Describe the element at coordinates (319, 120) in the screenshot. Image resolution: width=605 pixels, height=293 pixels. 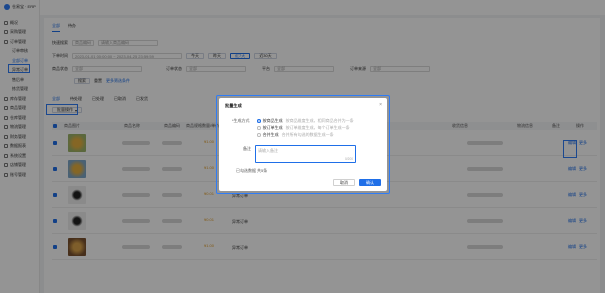
I see `option-hint: 按商品维度生成，相同商品合并为一条` at that location.